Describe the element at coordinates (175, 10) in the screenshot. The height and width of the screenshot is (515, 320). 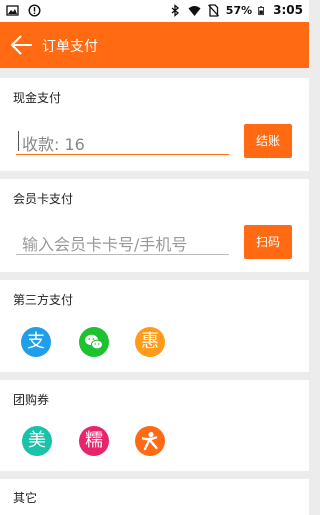
I see `bluetooth-icon` at that location.